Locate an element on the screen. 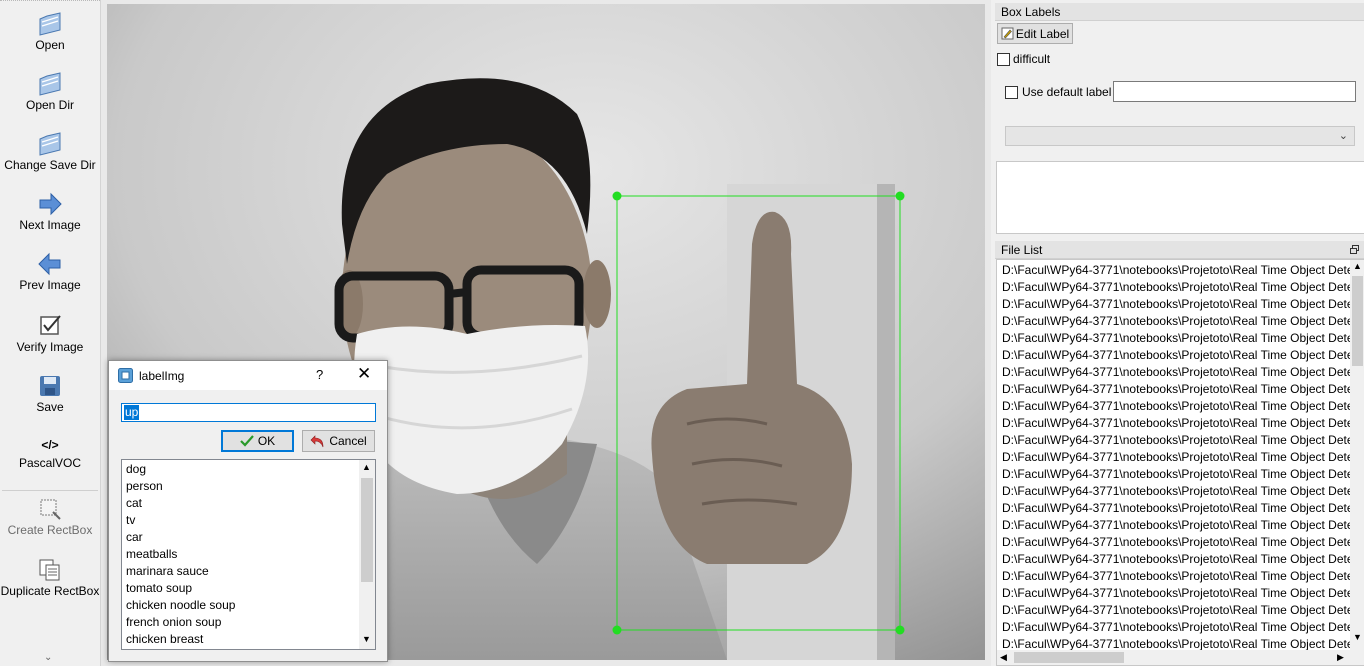 Image resolution: width=1364 pixels, height=666 pixels. open-button: Open is located at coordinates (50, 31).